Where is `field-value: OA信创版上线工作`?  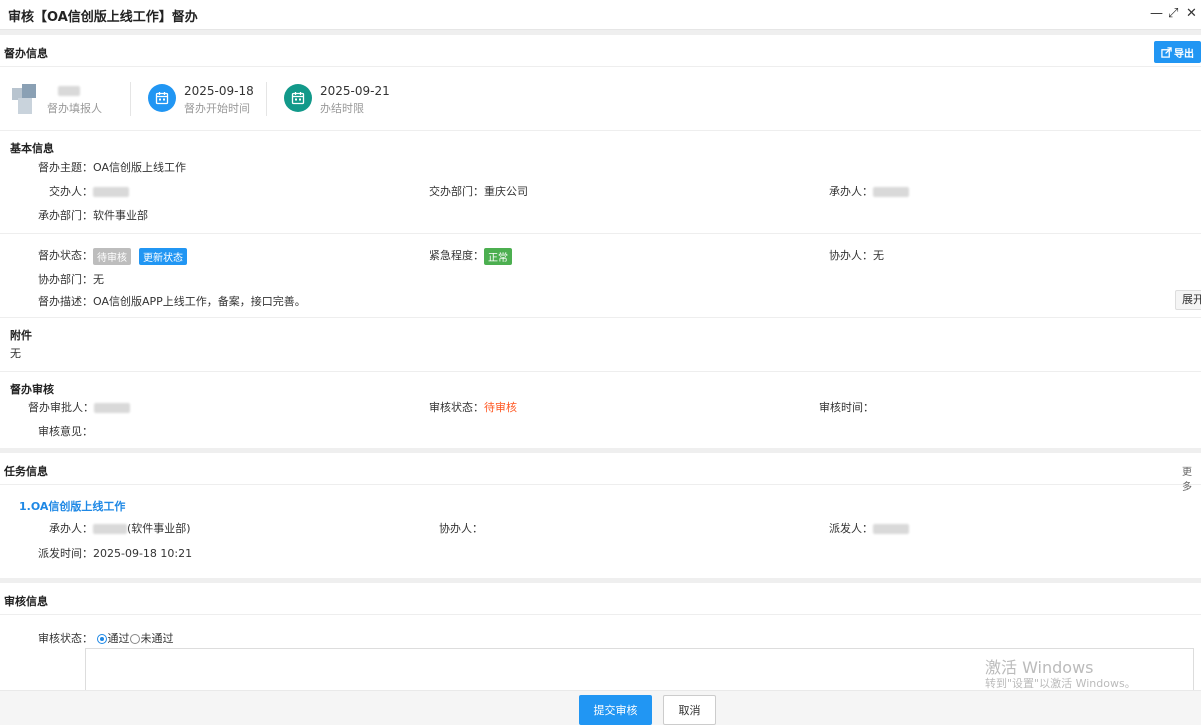
field-value: OA信创版上线工作 is located at coordinates (139, 167).